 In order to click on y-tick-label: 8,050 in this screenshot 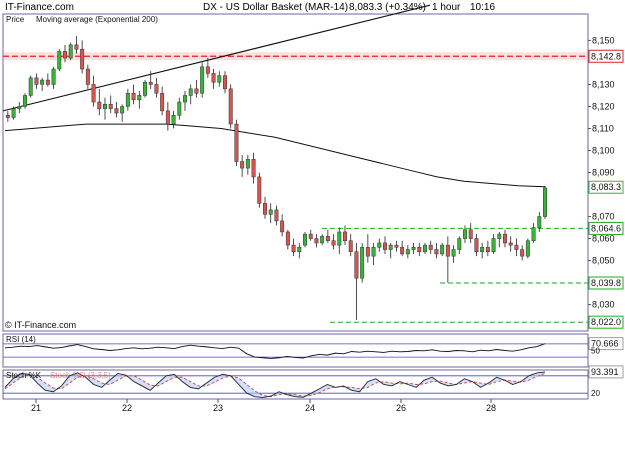, I will do `click(603, 261)`.